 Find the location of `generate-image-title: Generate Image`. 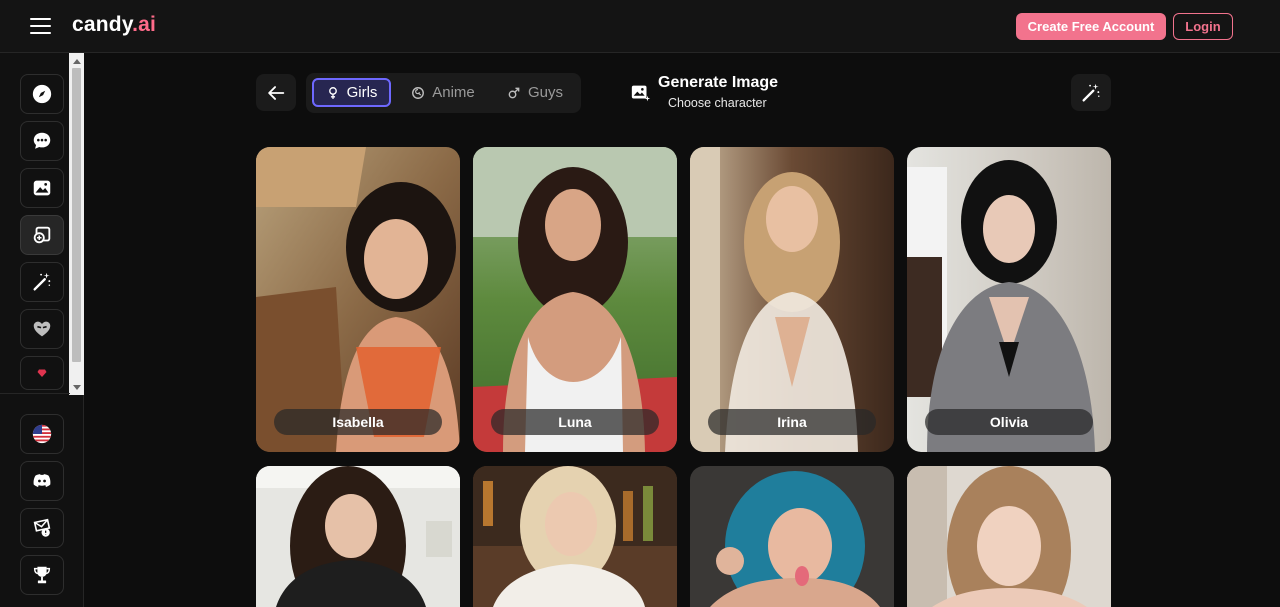

generate-image-title: Generate Image is located at coordinates (718, 82).